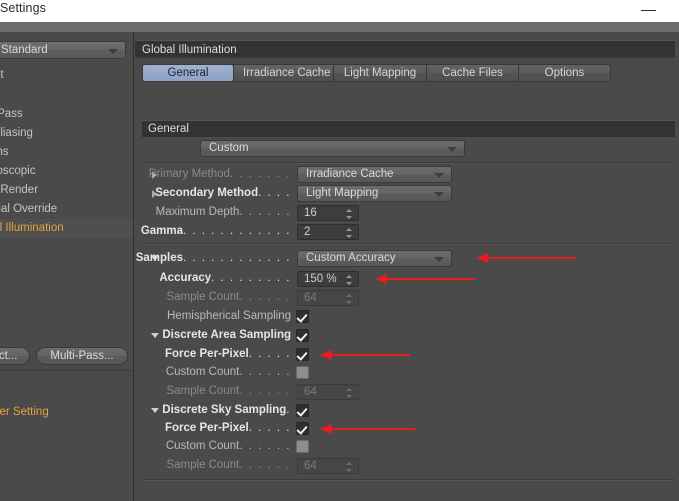 The height and width of the screenshot is (501, 679). Describe the element at coordinates (380, 73) in the screenshot. I see `tab-light-mapping: Light Mapping` at that location.